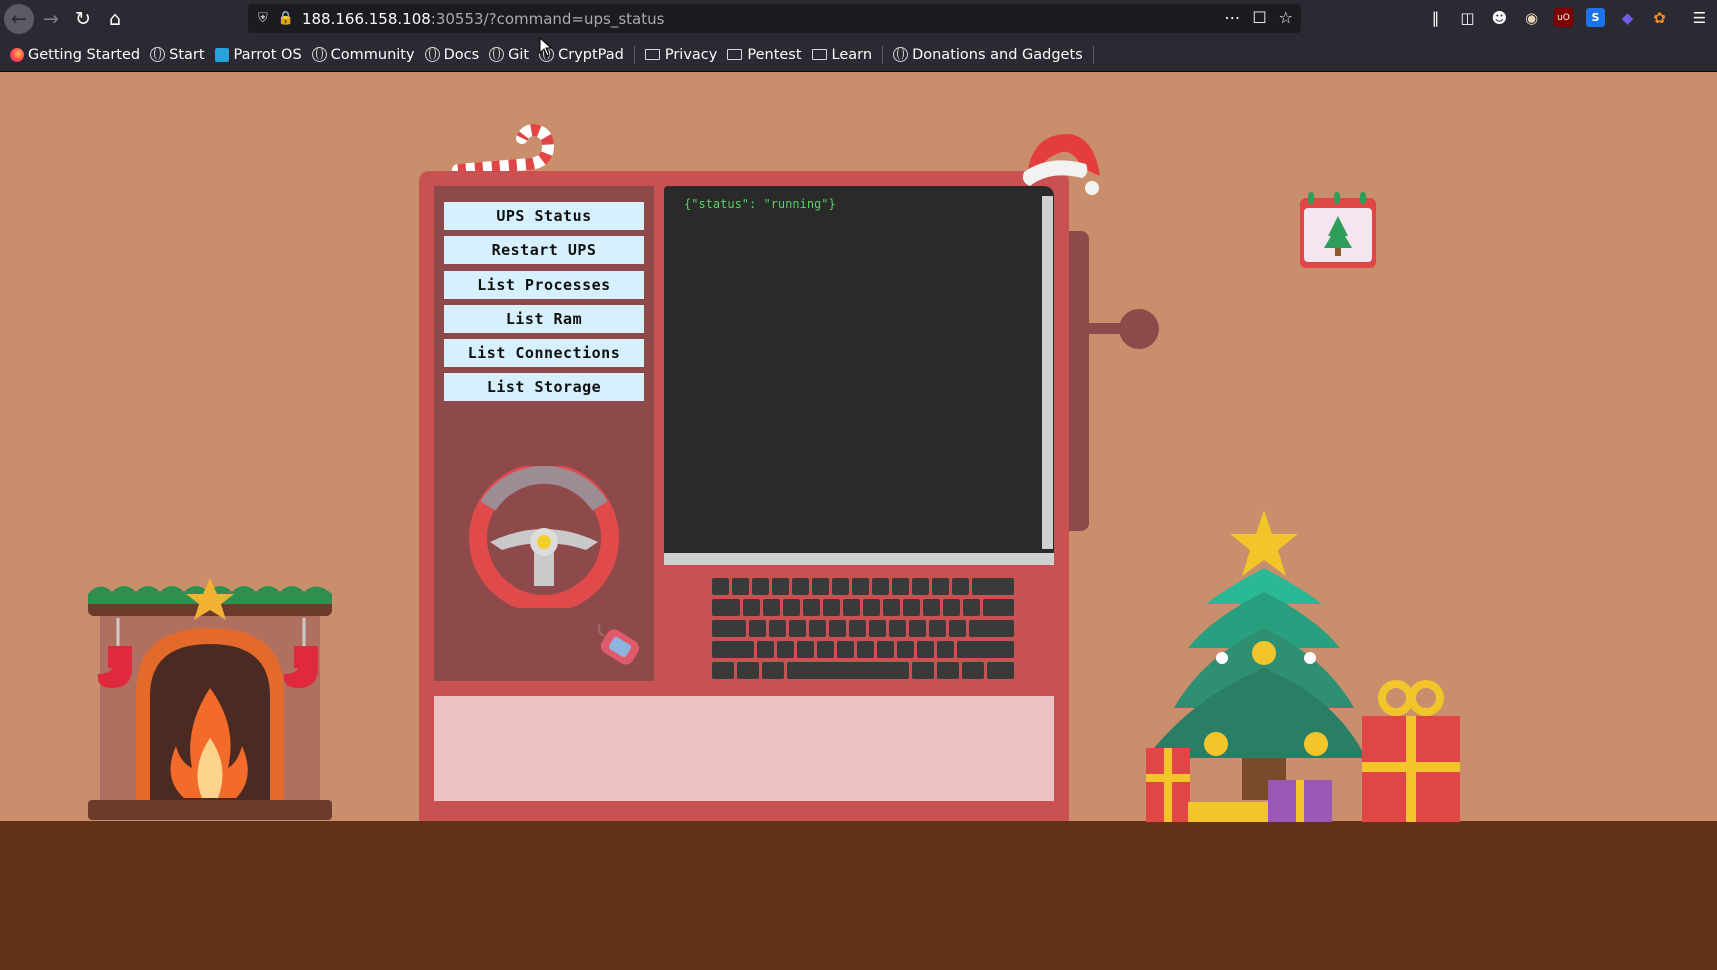 The width and height of the screenshot is (1717, 970). I want to click on bookmark-label: Start, so click(187, 54).